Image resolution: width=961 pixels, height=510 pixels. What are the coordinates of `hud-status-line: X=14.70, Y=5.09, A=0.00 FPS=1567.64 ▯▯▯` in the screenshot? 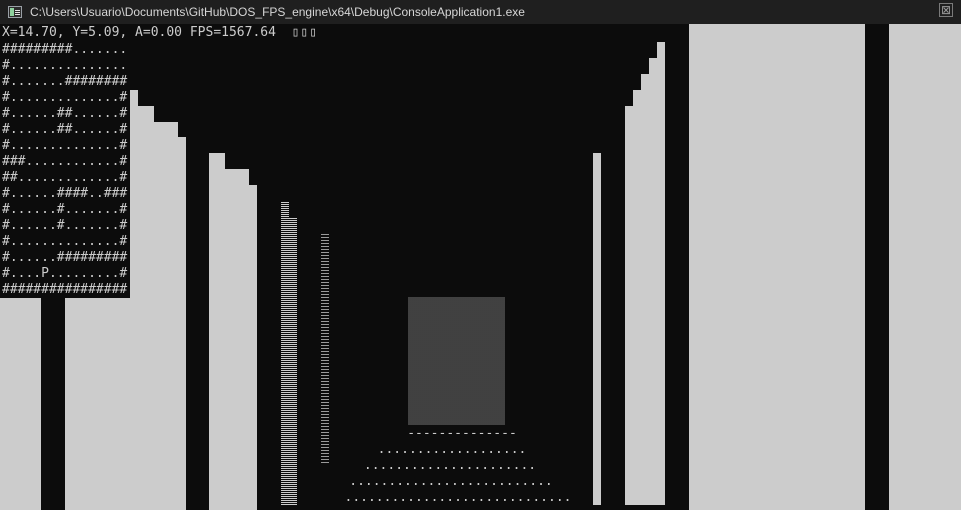 It's located at (160, 33).